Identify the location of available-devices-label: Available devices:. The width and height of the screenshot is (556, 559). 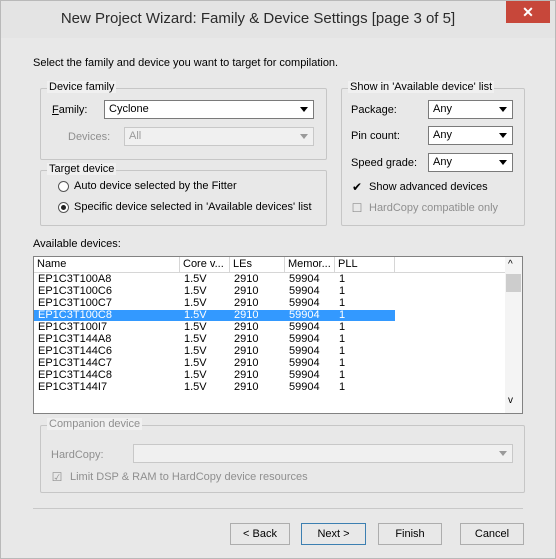
(77, 244).